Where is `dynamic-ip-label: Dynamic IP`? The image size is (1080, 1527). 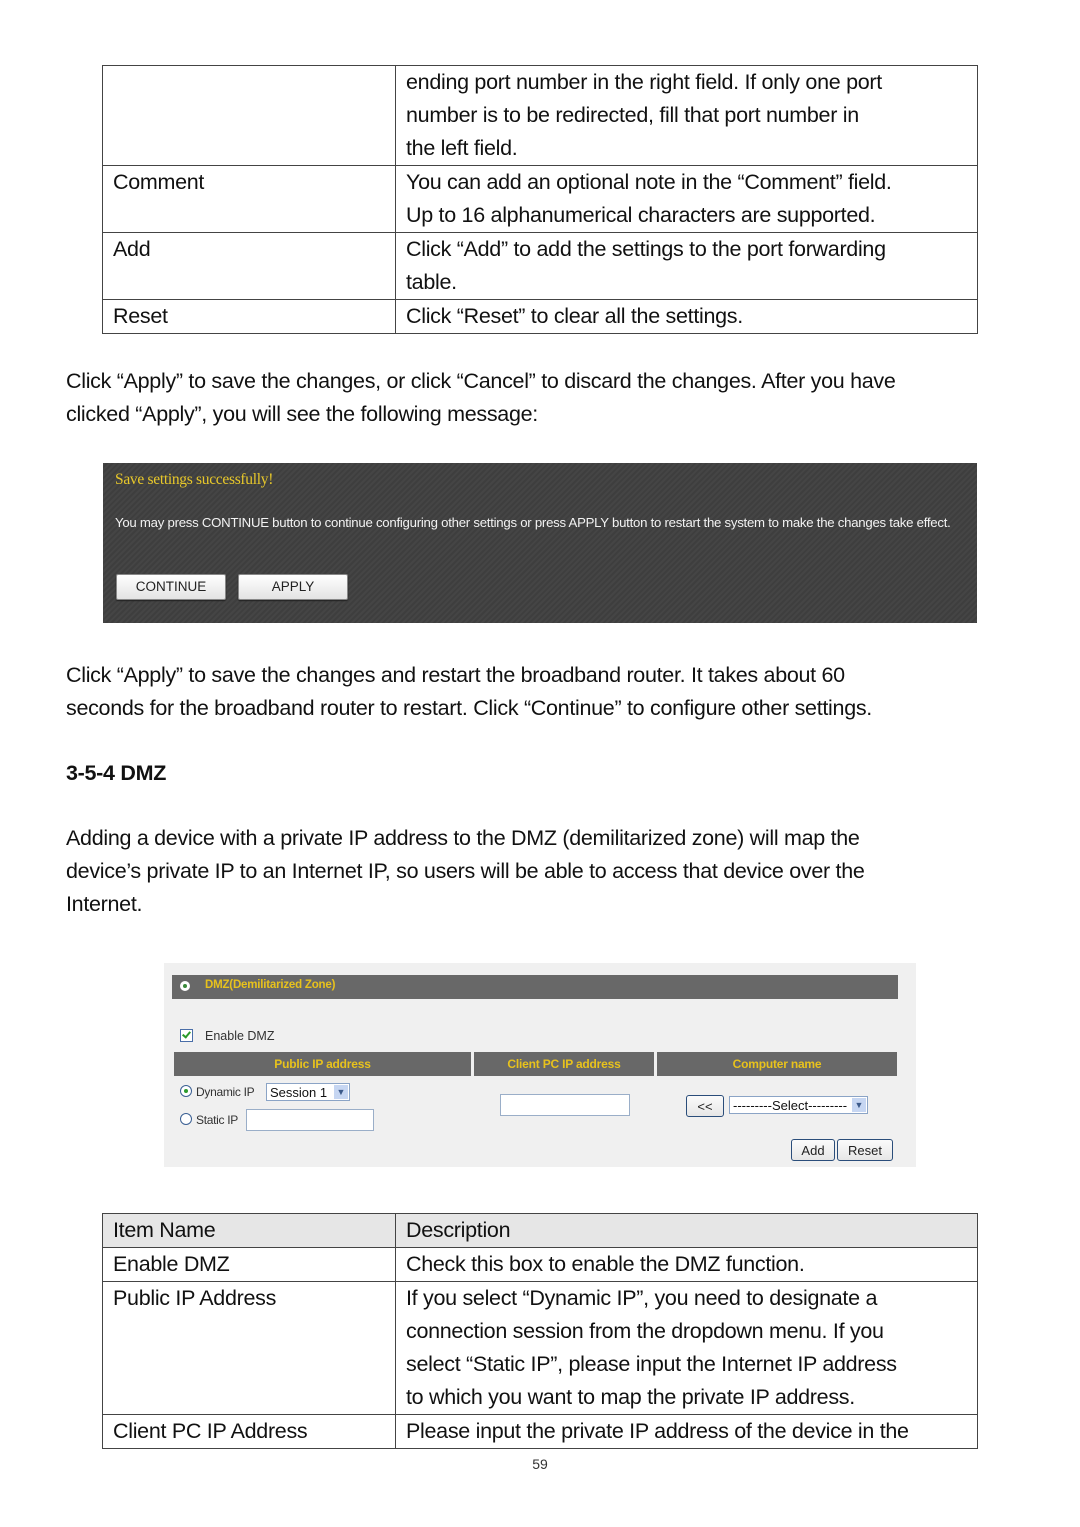 dynamic-ip-label: Dynamic IP is located at coordinates (225, 1092).